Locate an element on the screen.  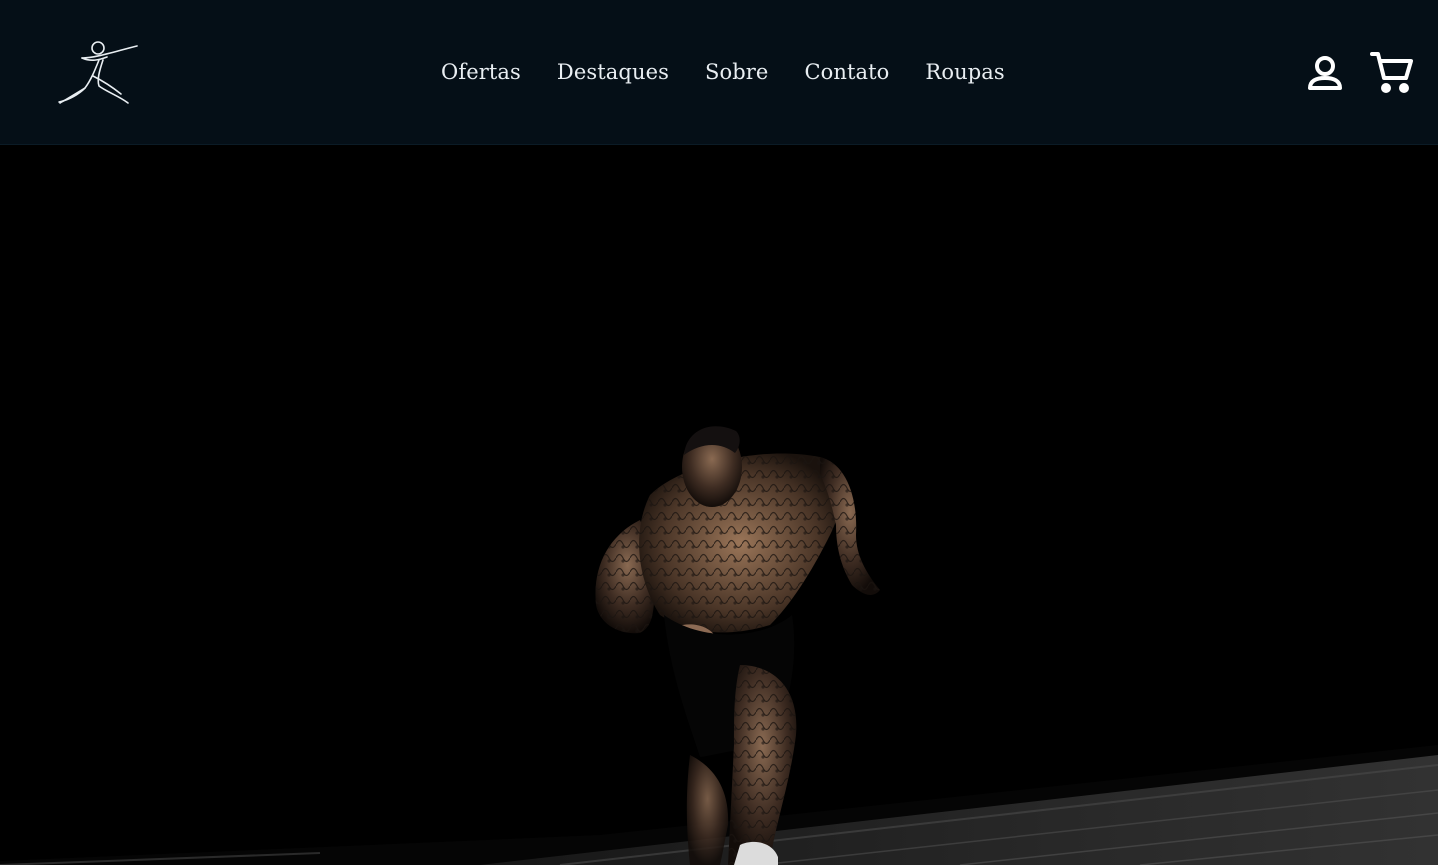
nav-item-sobre: Sobre is located at coordinates (736, 72).